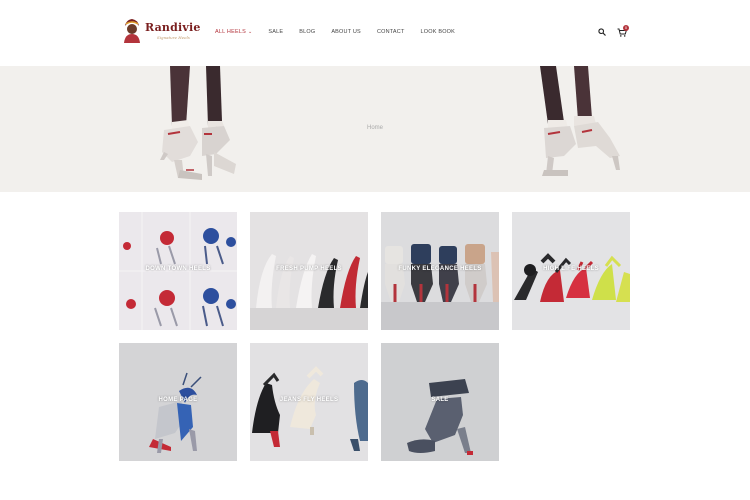 Image resolution: width=750 pixels, height=500 pixels. I want to click on category-tile-fresh-pump-heels: FRESH PUMP HEELS, so click(309, 271).